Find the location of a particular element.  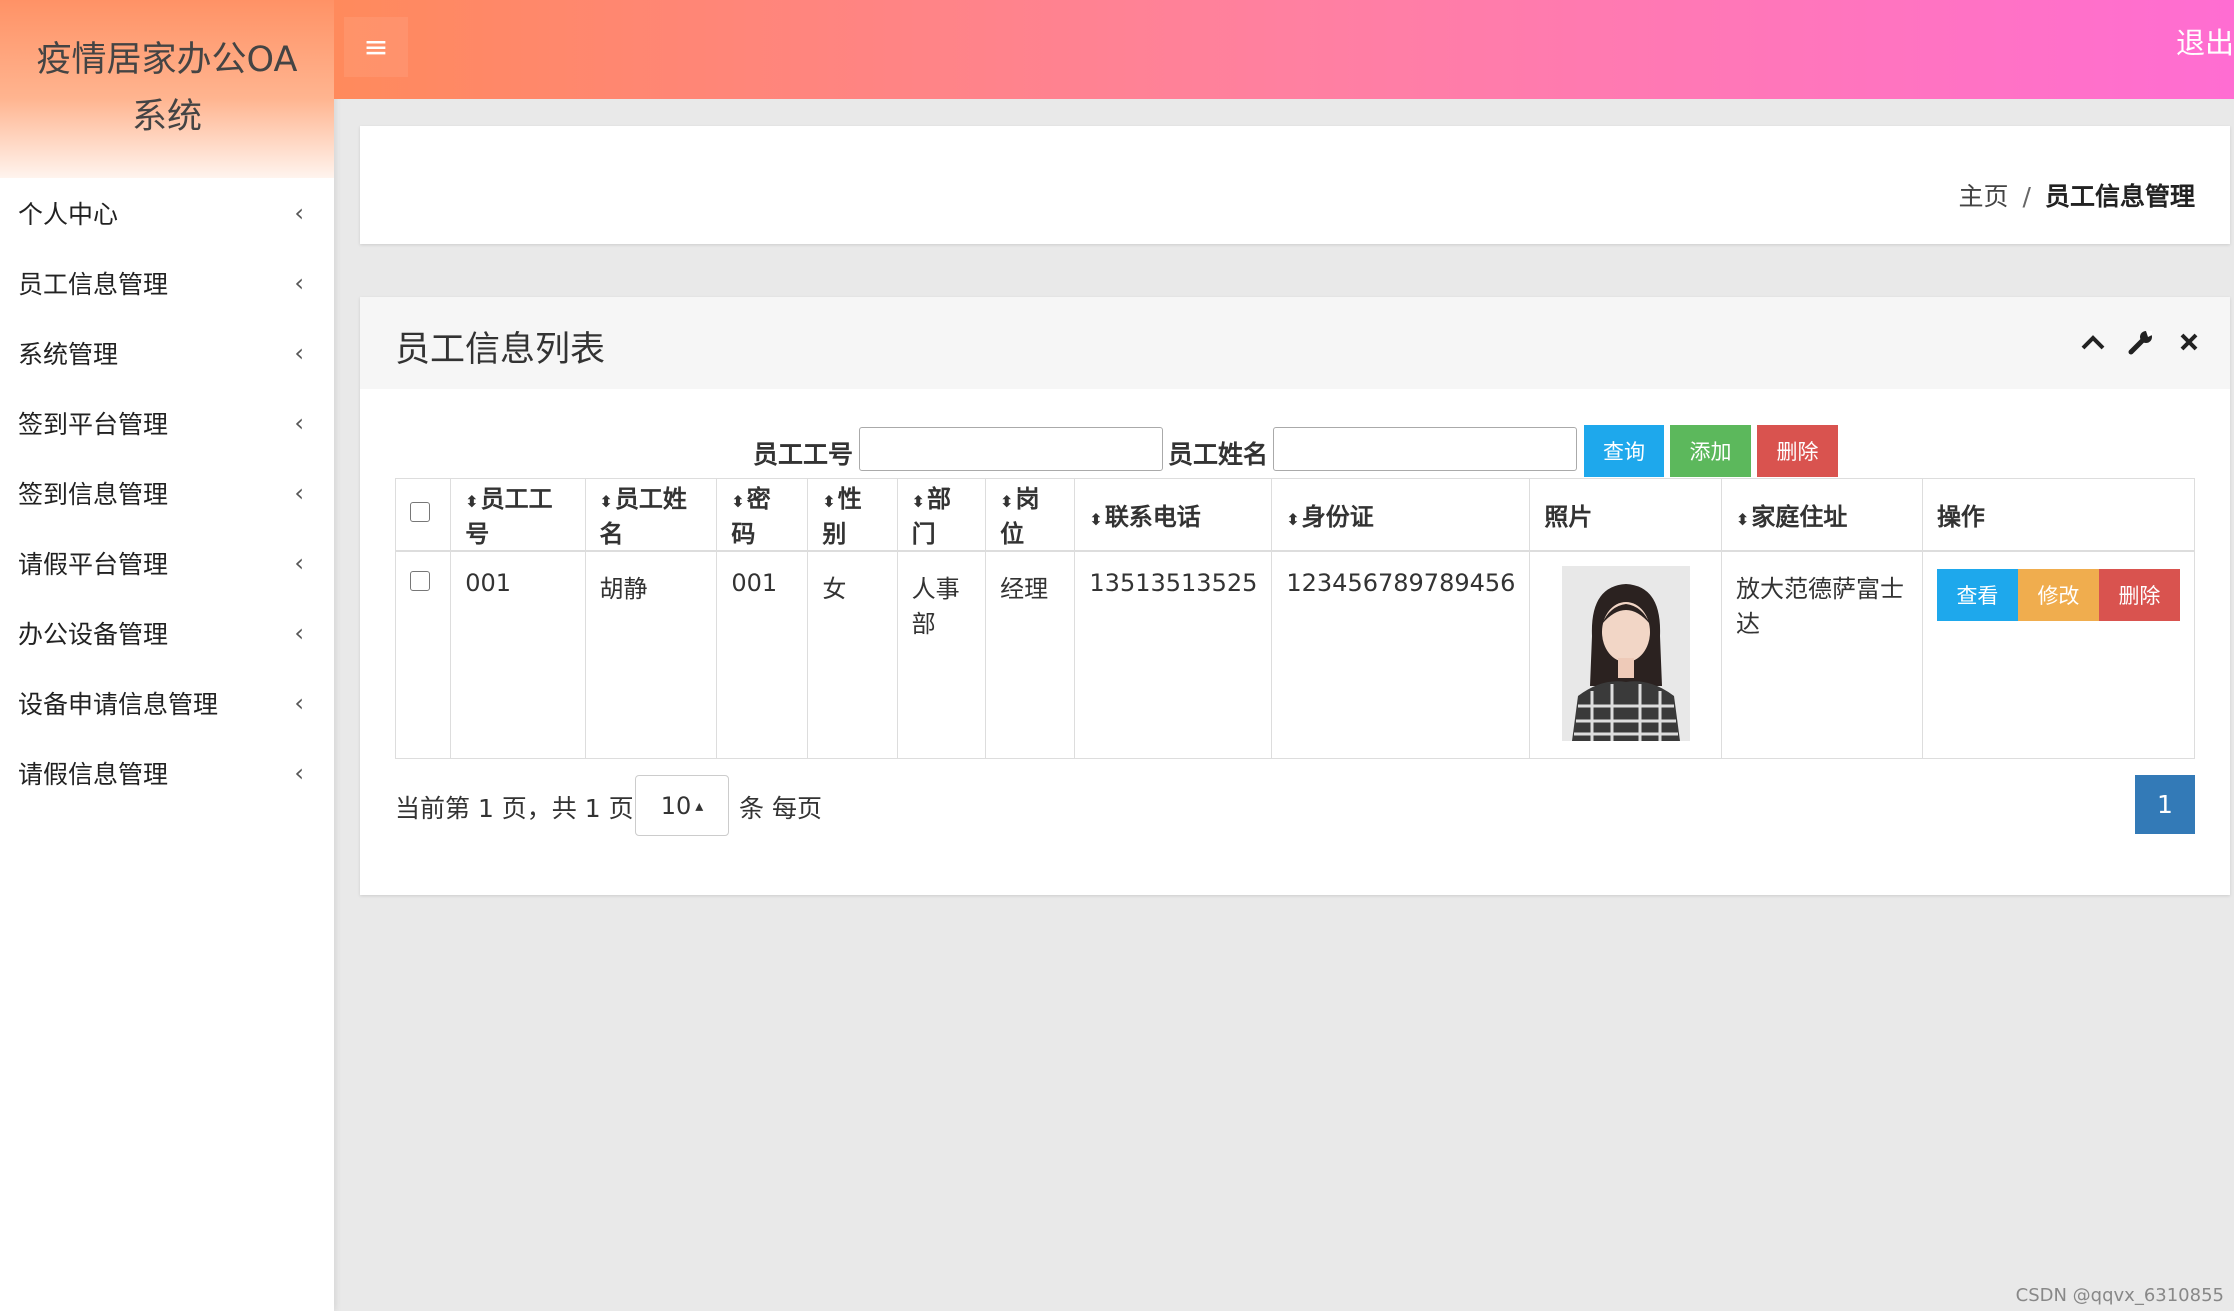

page-size-value: 10 is located at coordinates (676, 805).